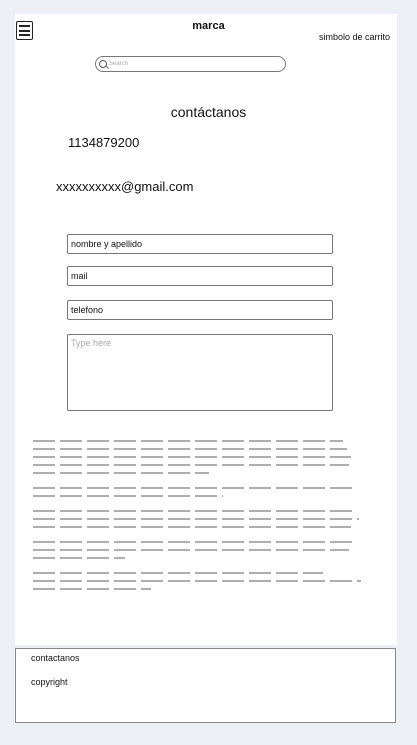 The image size is (417, 745). Describe the element at coordinates (208, 26) in the screenshot. I see `brand-title: marca` at that location.